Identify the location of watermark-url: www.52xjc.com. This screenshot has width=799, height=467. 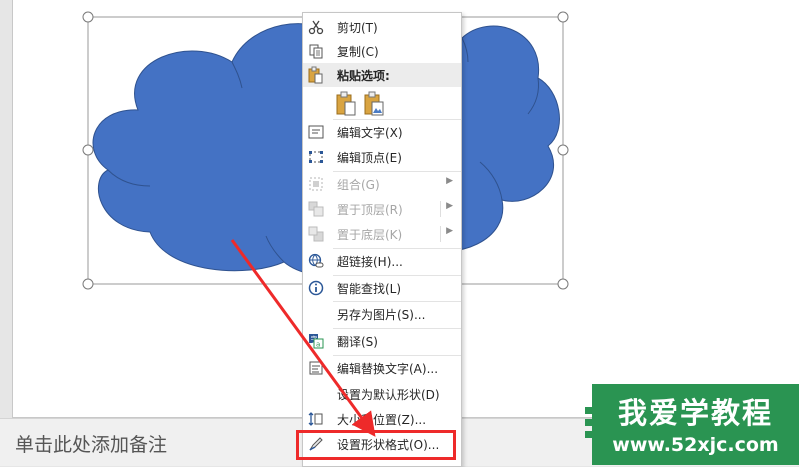
(695, 445).